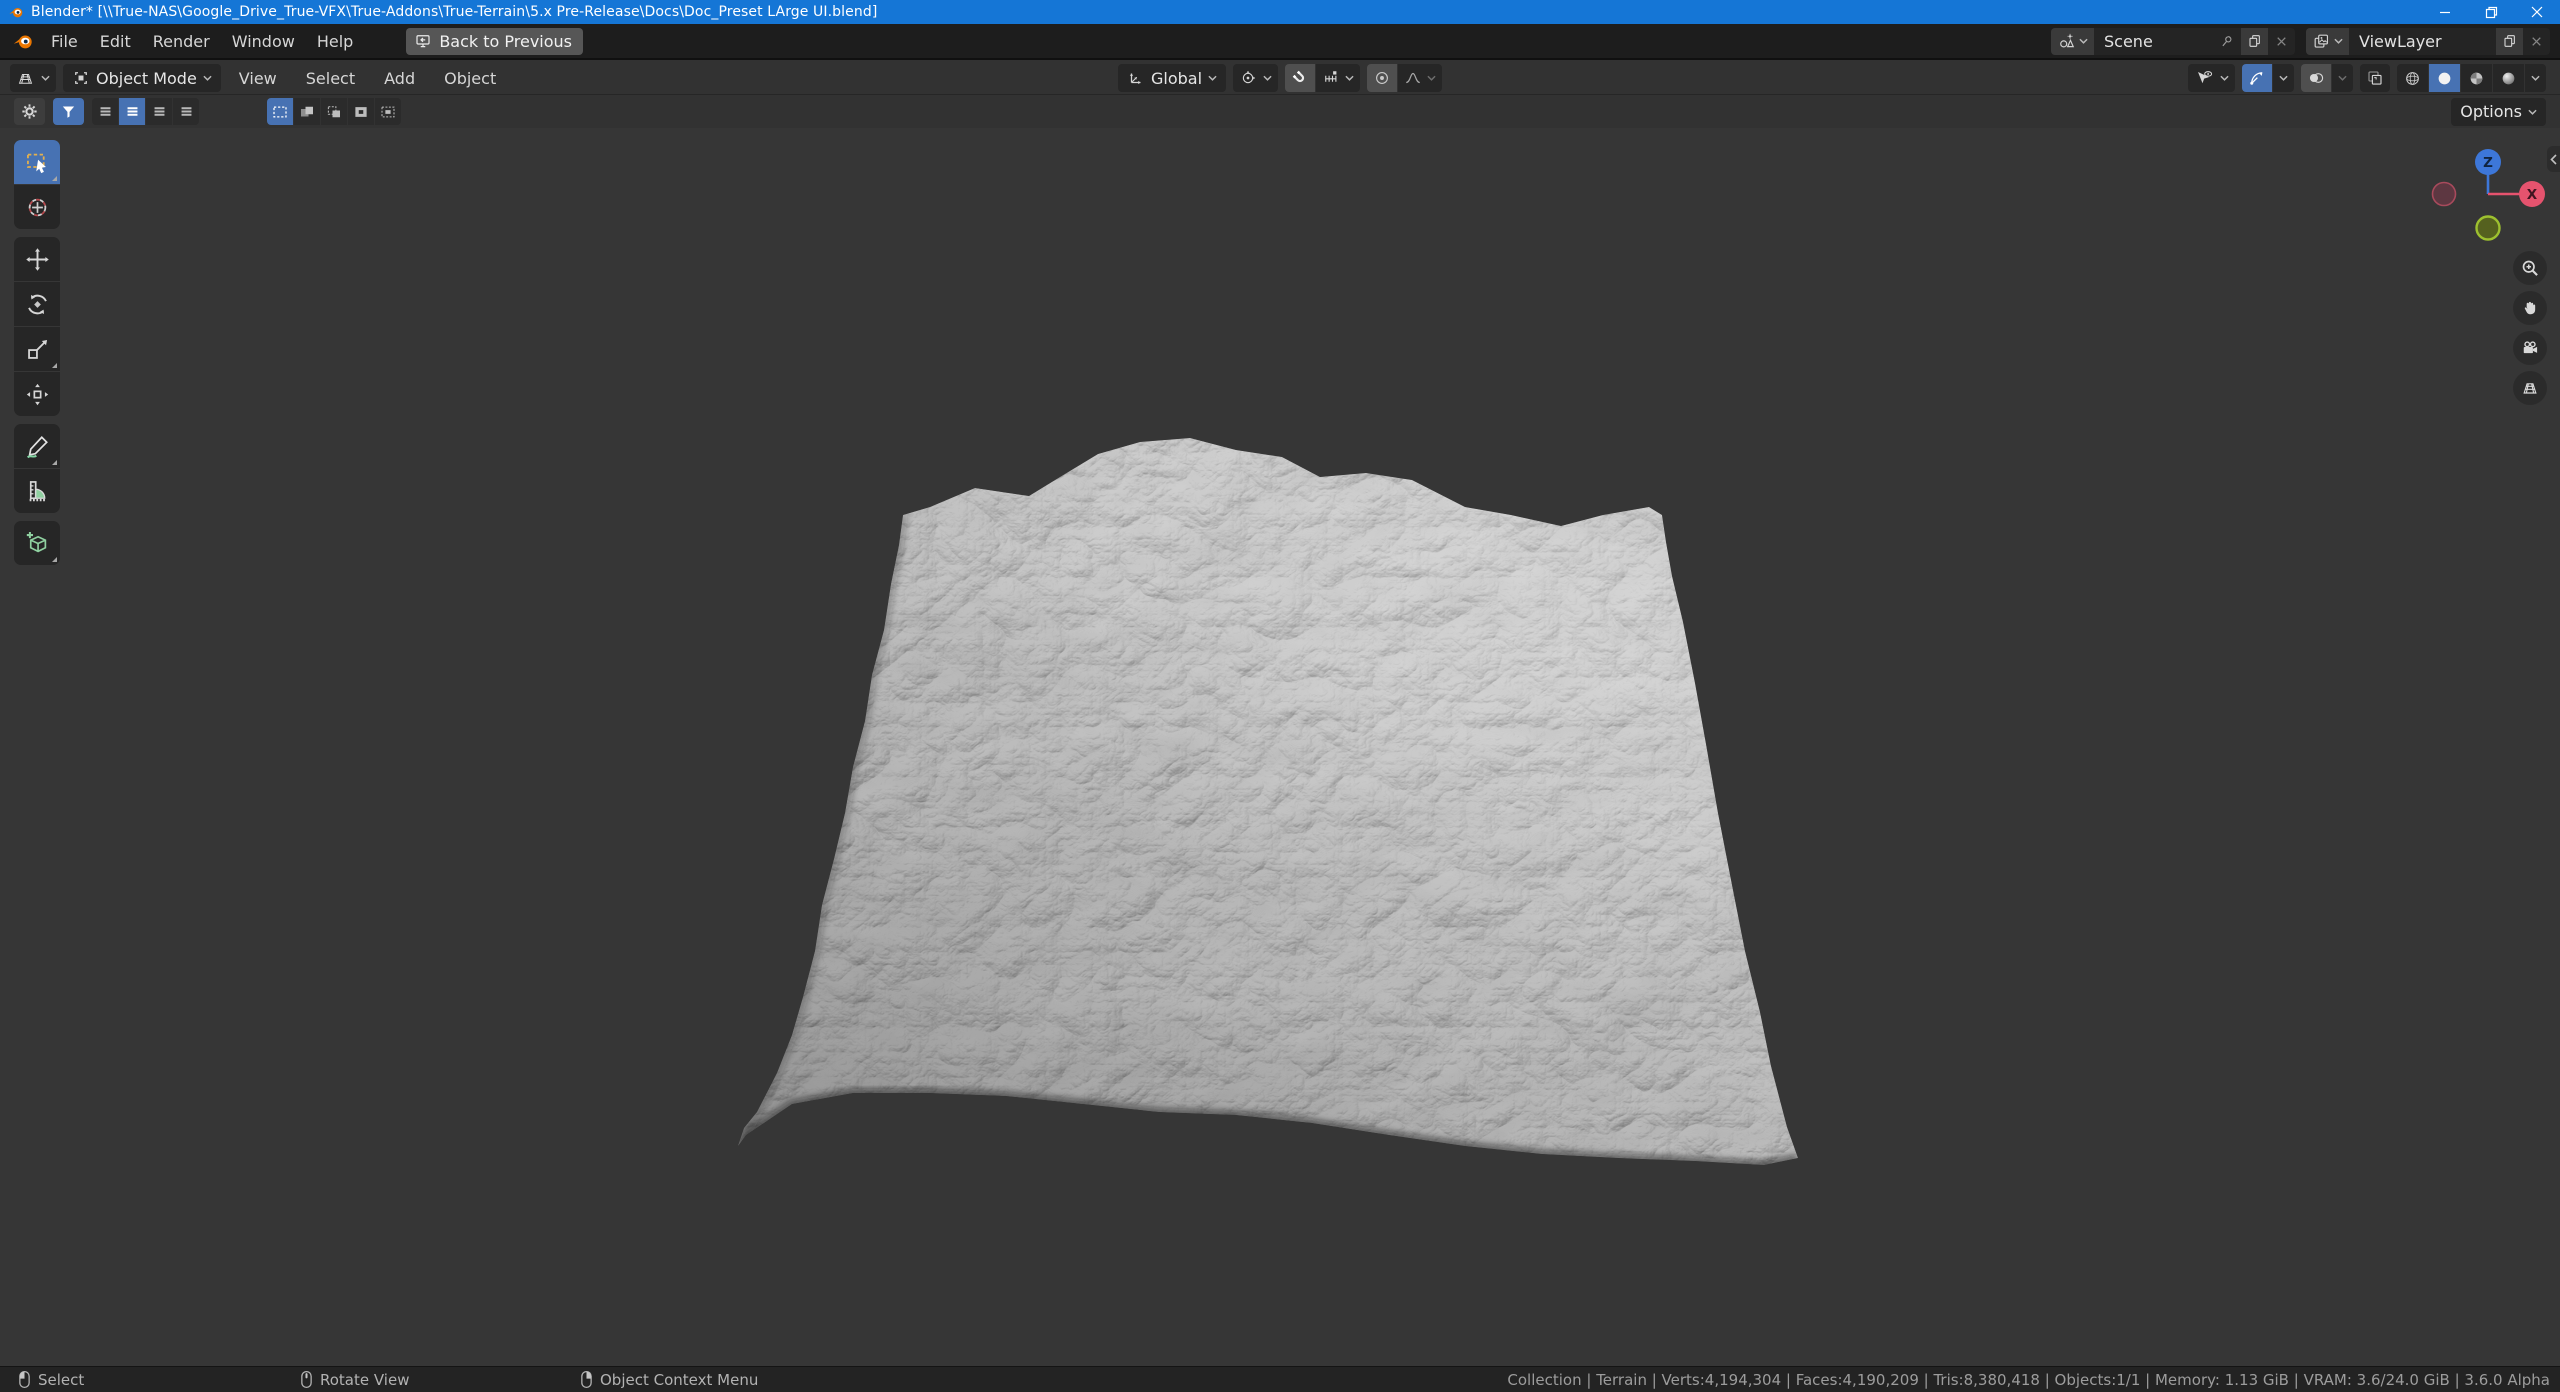 This screenshot has width=2560, height=1392. I want to click on shading-solid-button, so click(2444, 78).